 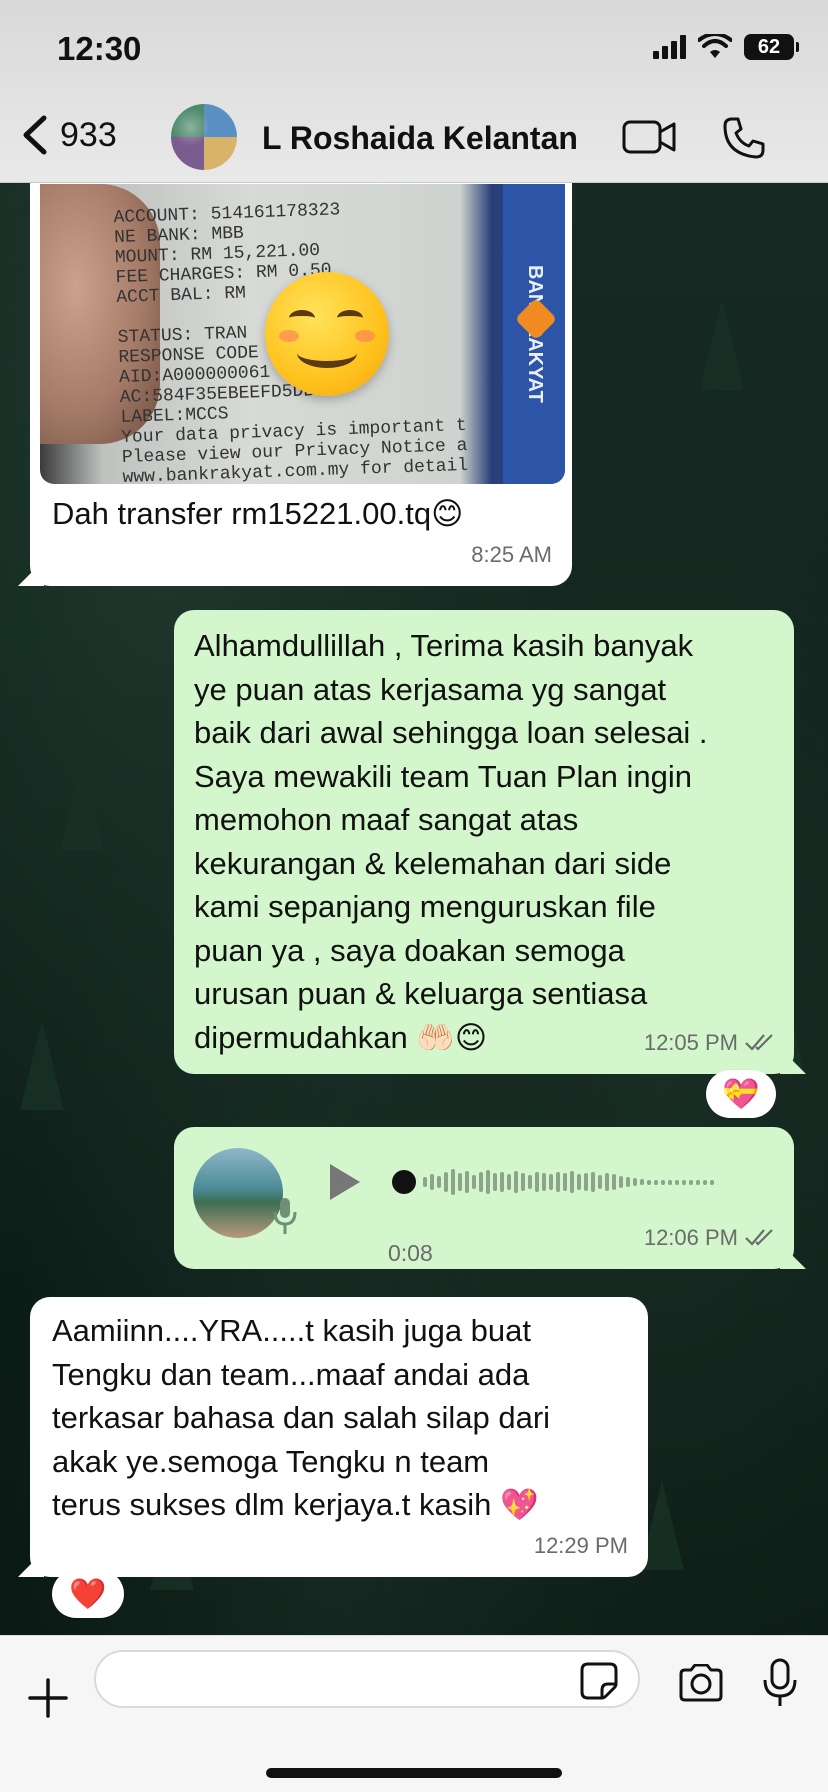 I want to click on message-meta: 12:05 PM, so click(x=710, y=1043).